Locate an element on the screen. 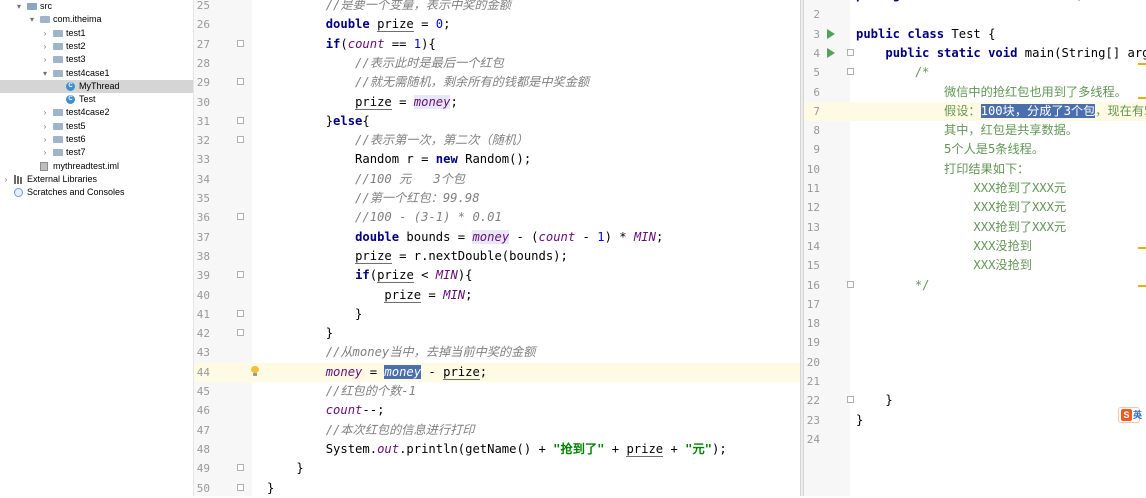 This screenshot has height=498, width=1146. code-text: Random r = new Random(); is located at coordinates (399, 159).